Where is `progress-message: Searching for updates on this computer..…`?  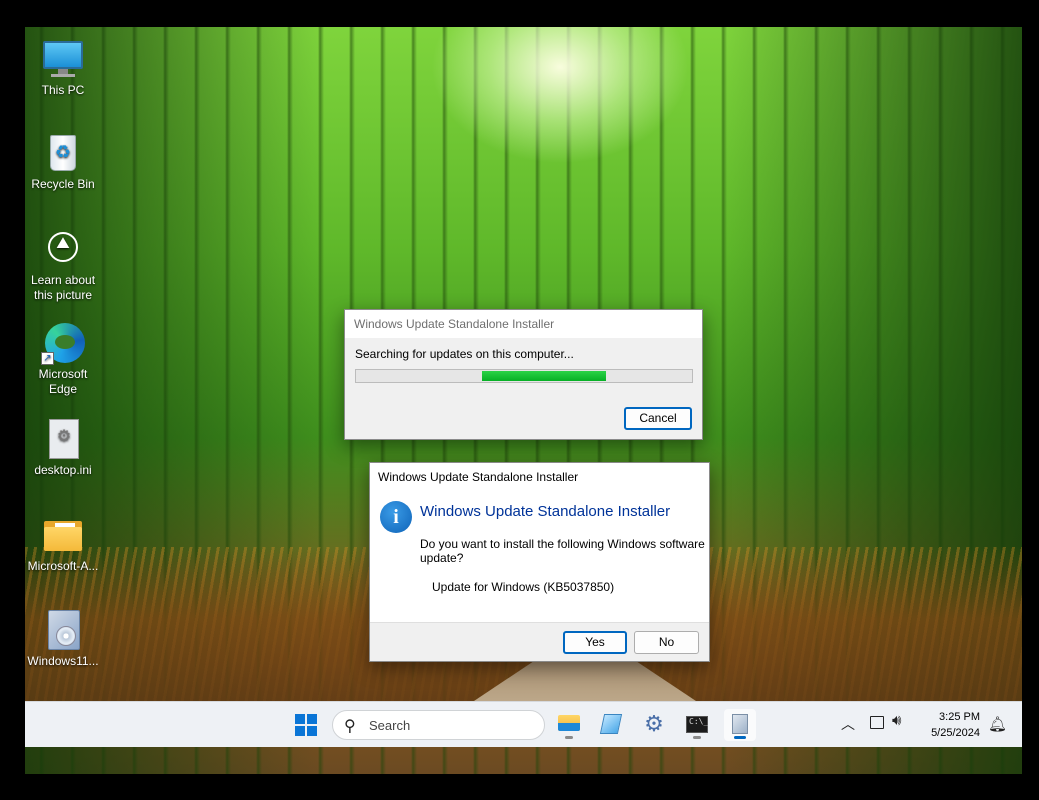 progress-message: Searching for updates on this computer..… is located at coordinates (464, 354).